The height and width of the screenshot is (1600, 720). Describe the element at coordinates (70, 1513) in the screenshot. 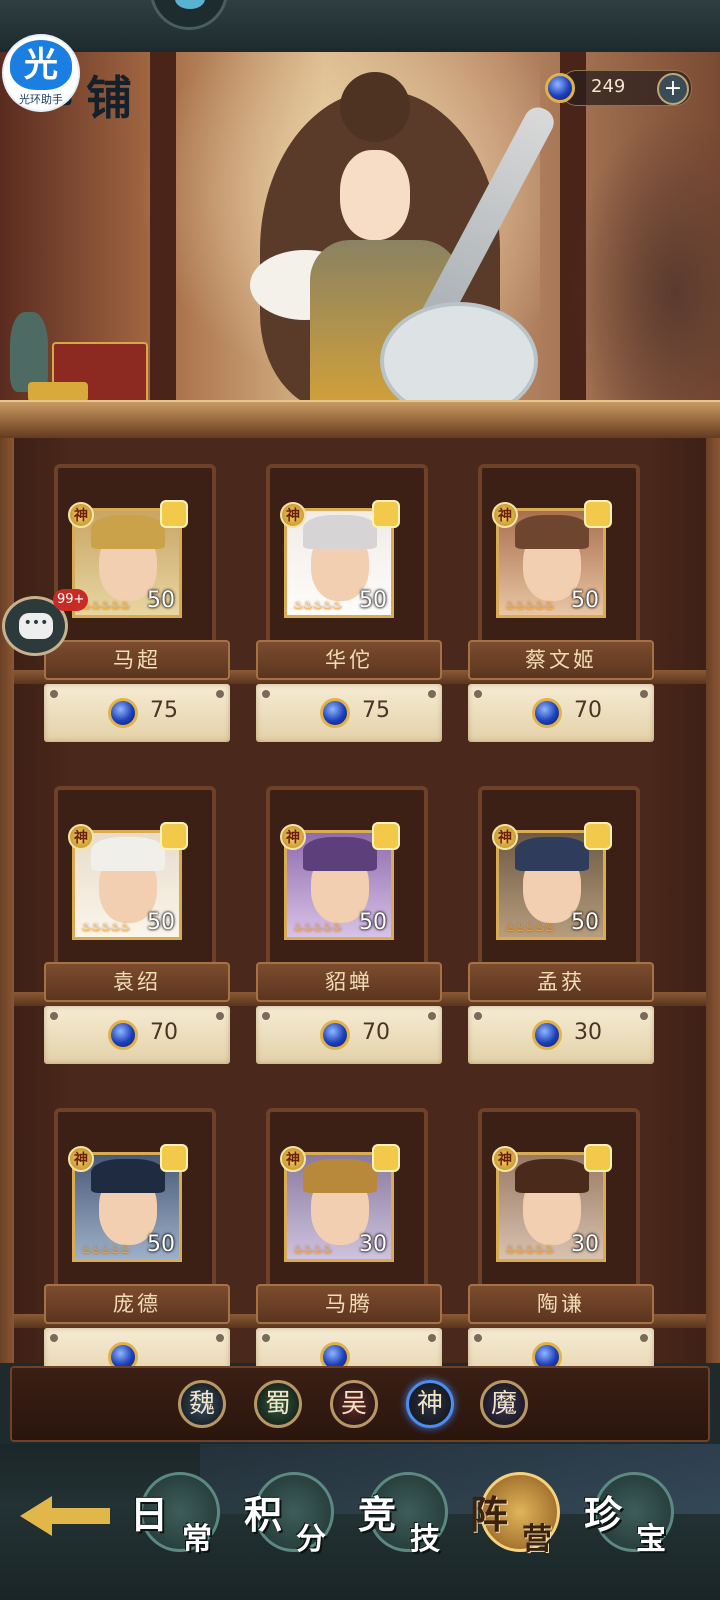

I see `back-button` at that location.